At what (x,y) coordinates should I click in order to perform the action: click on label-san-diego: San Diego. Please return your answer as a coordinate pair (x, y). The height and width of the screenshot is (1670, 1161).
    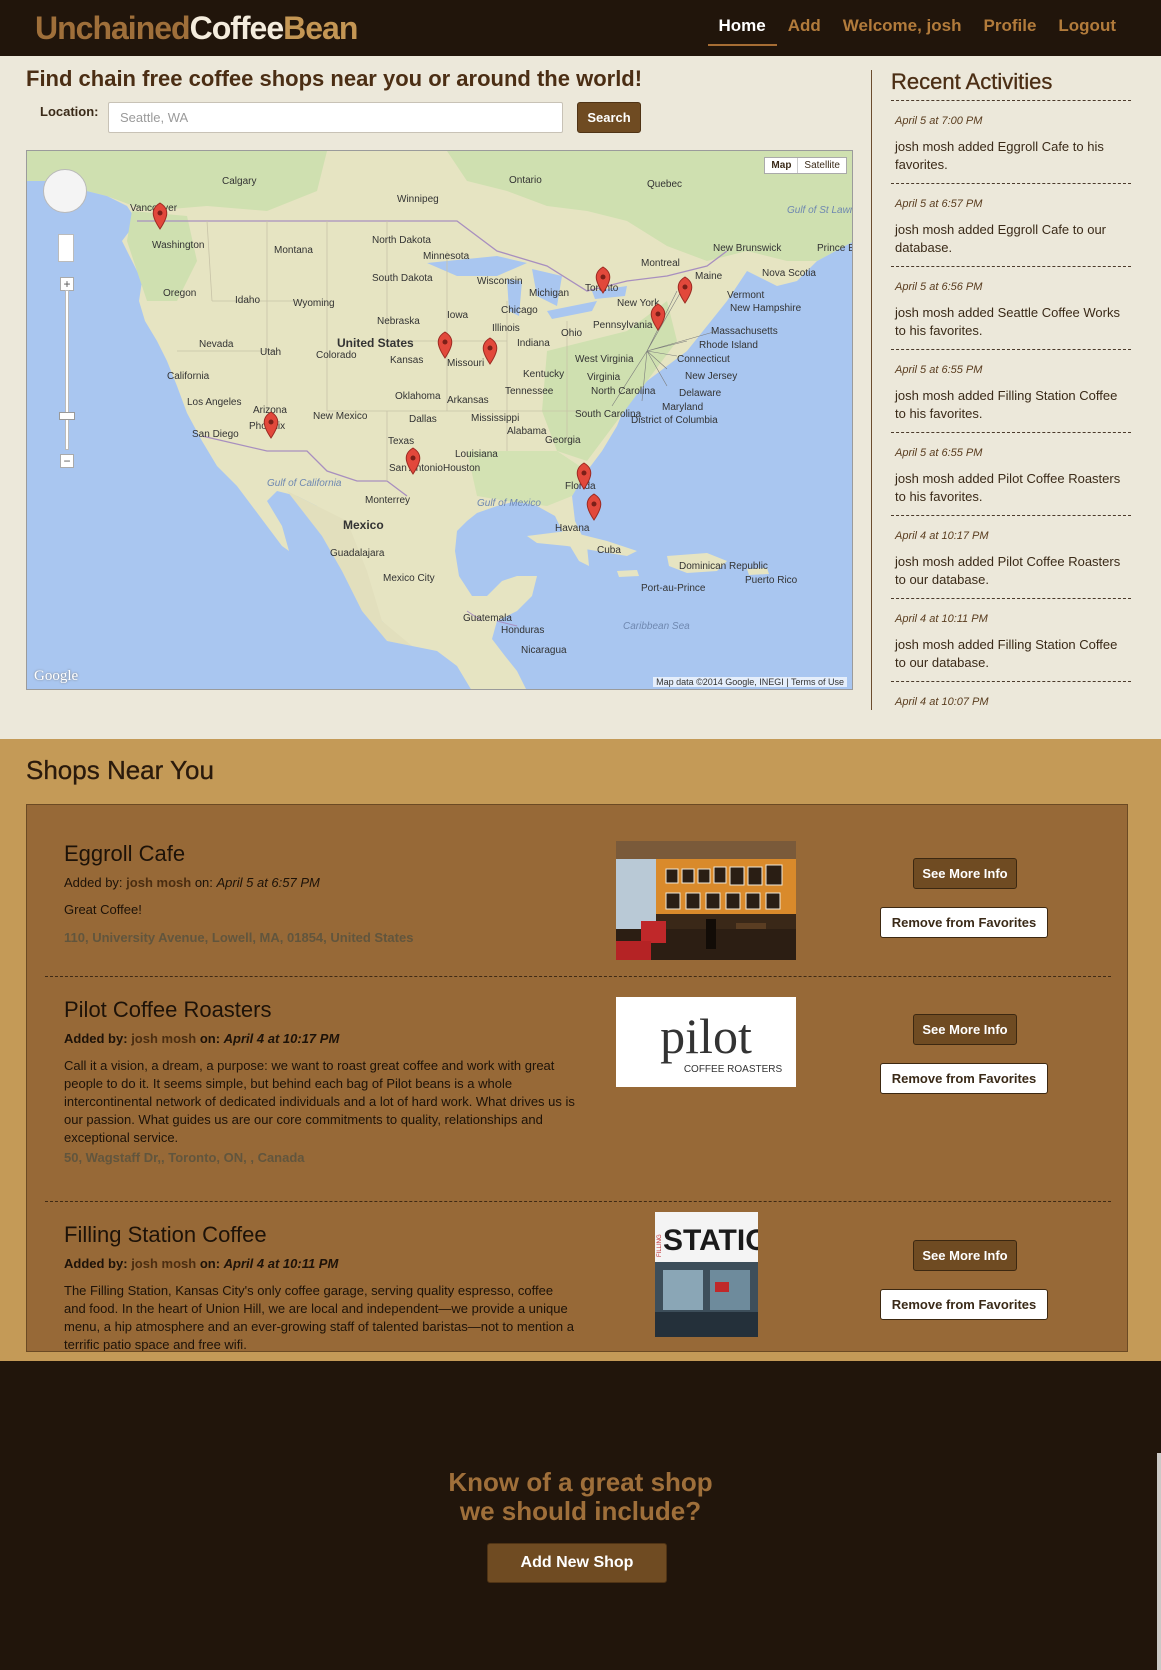
    Looking at the image, I should click on (215, 434).